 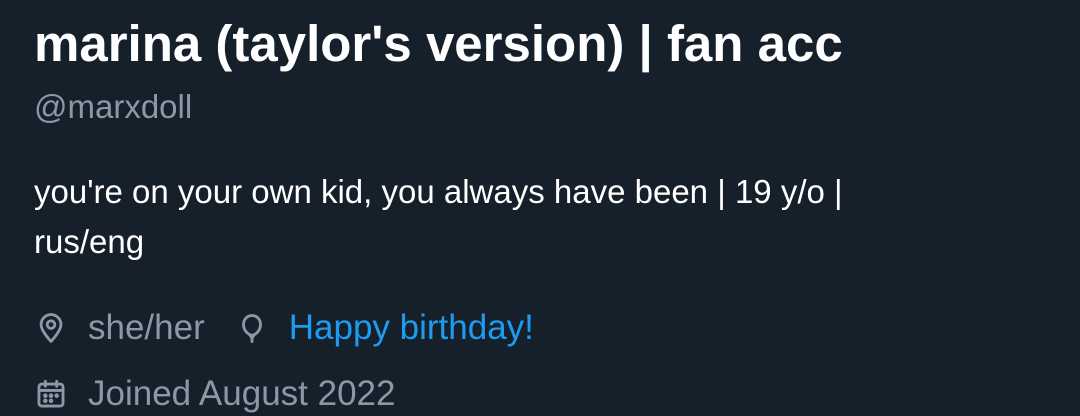 What do you see at coordinates (51, 394) in the screenshot?
I see `calendar-icon` at bounding box center [51, 394].